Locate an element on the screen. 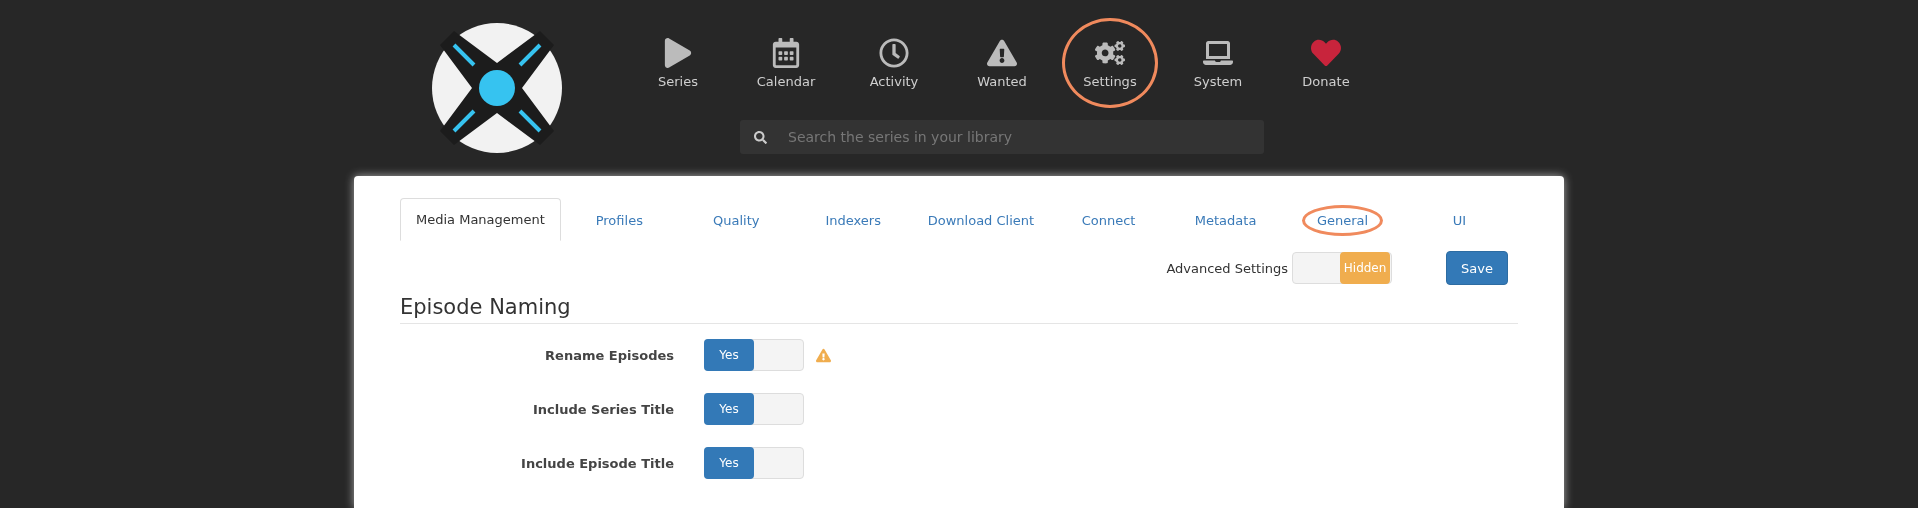  field-label: Rename Episodes is located at coordinates (609, 355).